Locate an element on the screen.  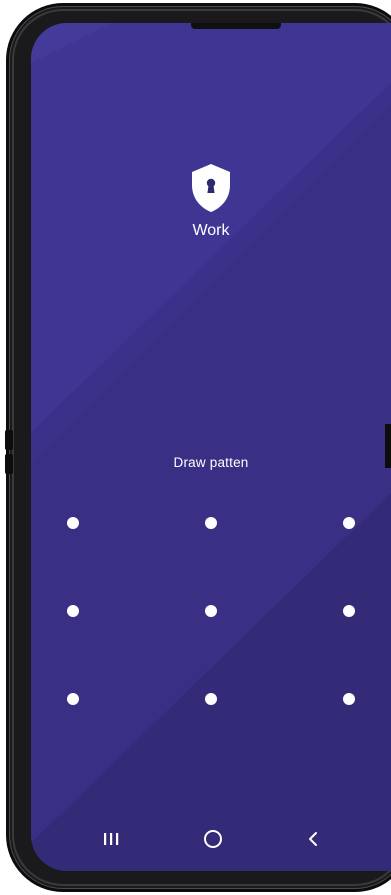
profile-area: Work is located at coordinates (211, 201).